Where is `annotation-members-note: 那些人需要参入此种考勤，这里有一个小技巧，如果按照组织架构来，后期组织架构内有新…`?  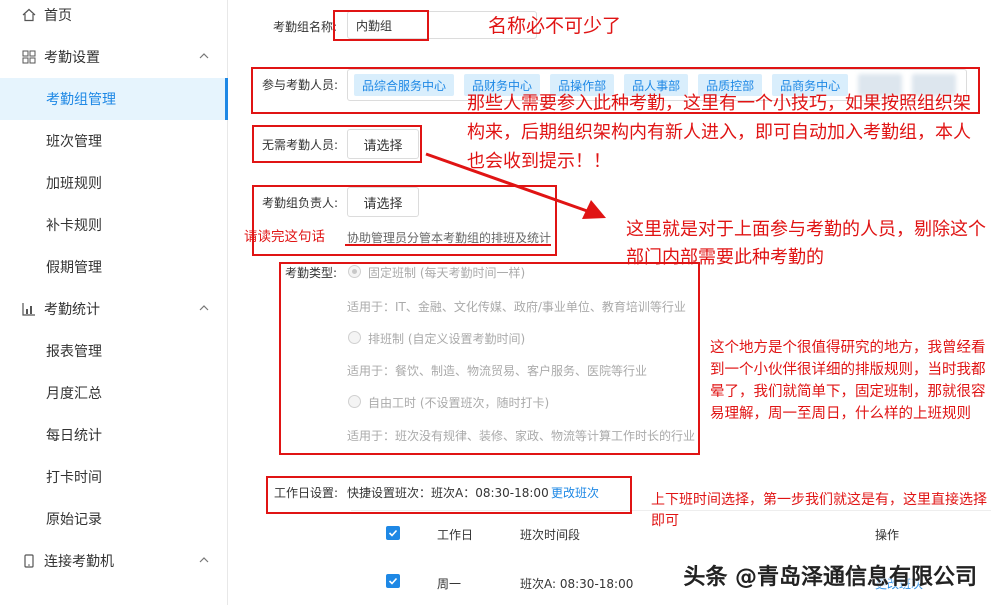 annotation-members-note: 那些人需要参入此种考勤，这里有一个小技巧，如果按照组织架构来，后期组织架构内有新… is located at coordinates (719, 132).